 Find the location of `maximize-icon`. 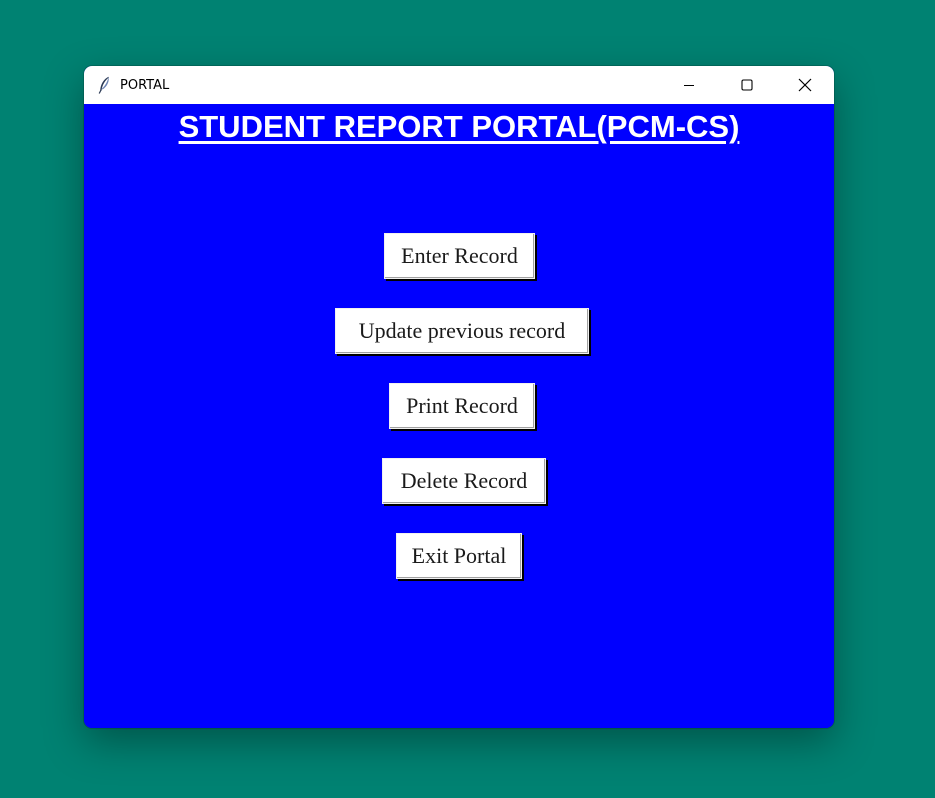

maximize-icon is located at coordinates (747, 85).